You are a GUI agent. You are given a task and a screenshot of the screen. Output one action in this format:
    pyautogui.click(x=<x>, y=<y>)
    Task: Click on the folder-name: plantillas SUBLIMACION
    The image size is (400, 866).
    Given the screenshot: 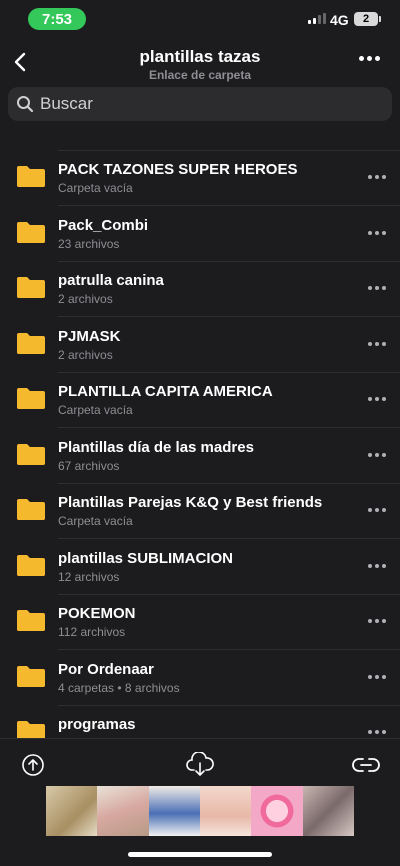 What is the action you would take?
    pyautogui.click(x=146, y=558)
    